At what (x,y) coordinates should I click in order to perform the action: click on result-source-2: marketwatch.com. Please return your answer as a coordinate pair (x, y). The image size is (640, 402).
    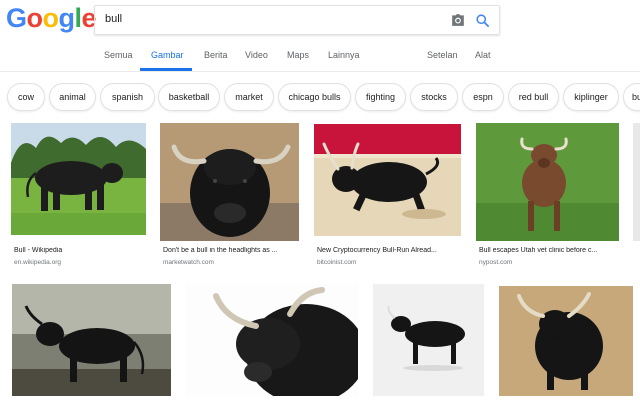
    Looking at the image, I should click on (188, 262).